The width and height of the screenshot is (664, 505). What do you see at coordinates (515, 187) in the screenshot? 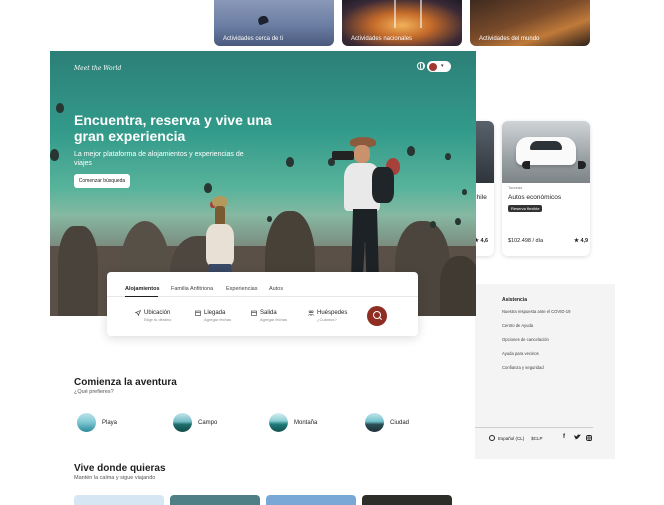
I see `listing-tag: Toureas` at bounding box center [515, 187].